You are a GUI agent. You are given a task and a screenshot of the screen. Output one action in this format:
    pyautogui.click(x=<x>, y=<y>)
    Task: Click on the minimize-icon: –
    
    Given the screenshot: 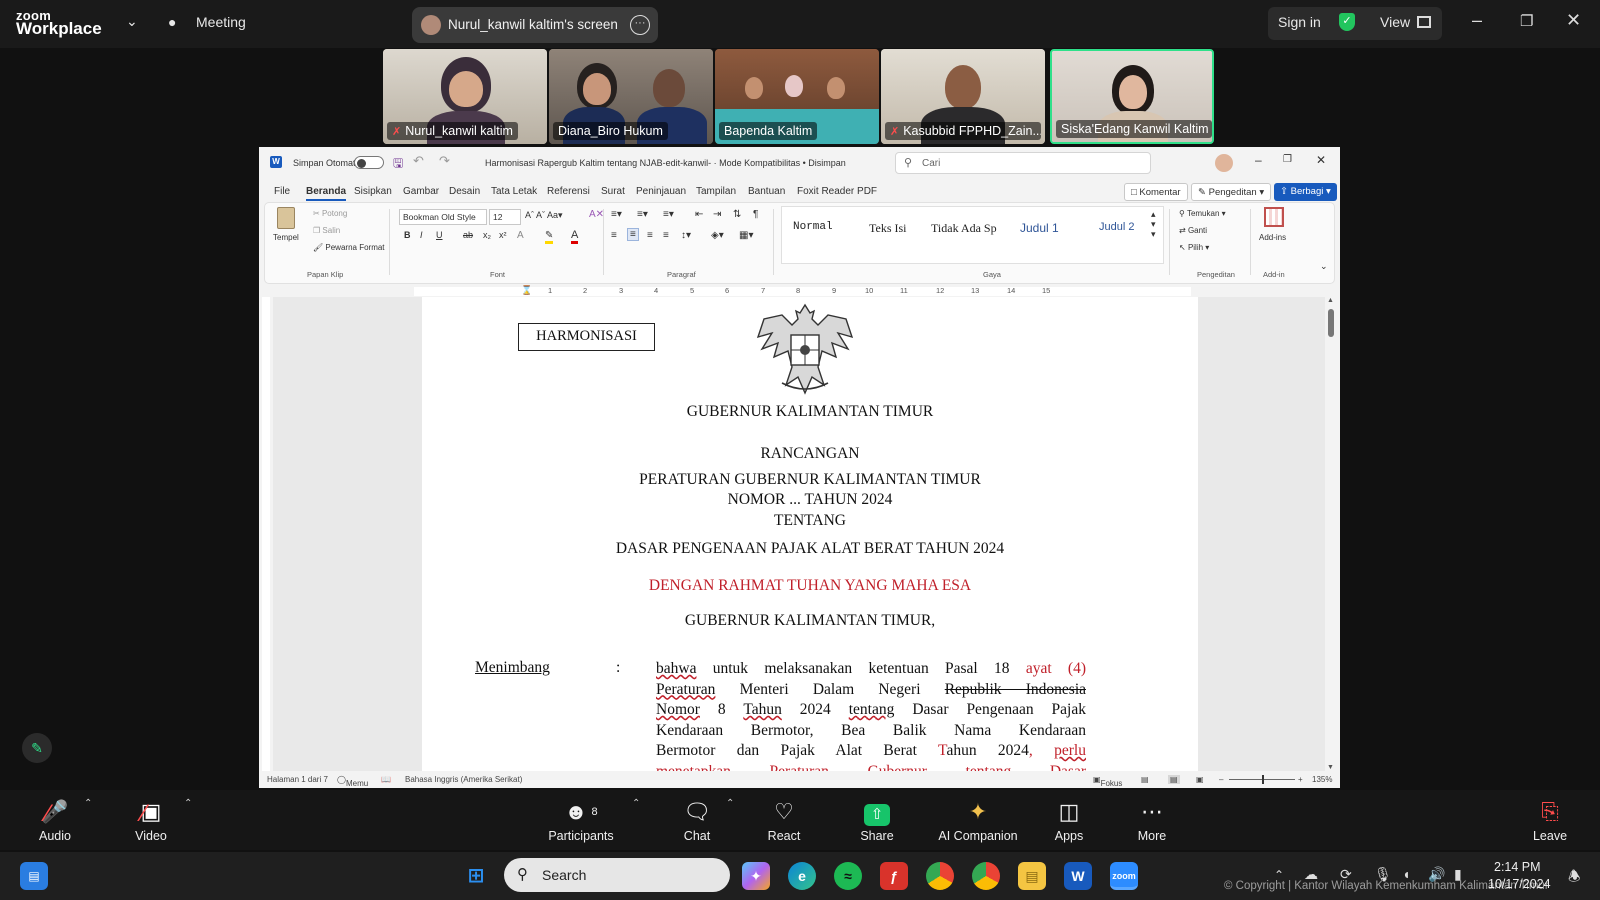 What is the action you would take?
    pyautogui.click(x=1258, y=160)
    